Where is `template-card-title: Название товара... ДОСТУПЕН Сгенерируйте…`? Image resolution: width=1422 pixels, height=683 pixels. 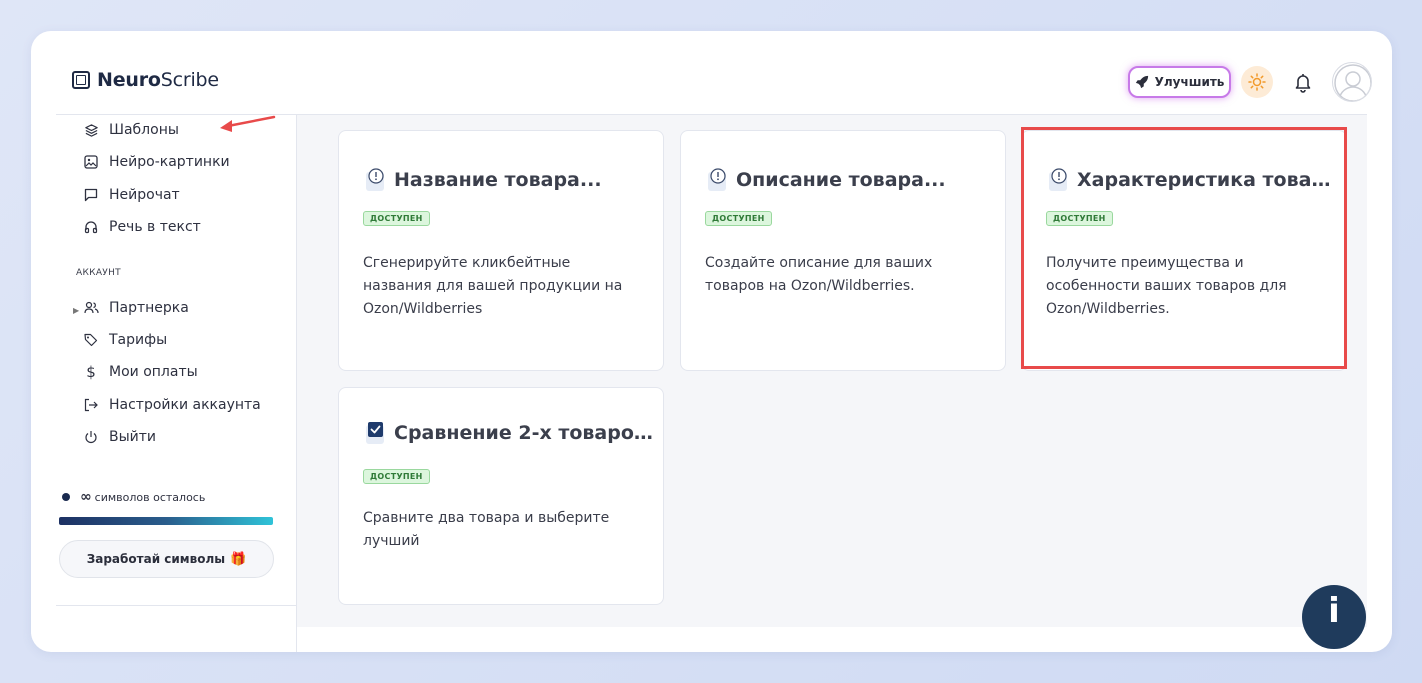
template-card-title: Название товара... ДОСТУПЕН Сгенерируйте… is located at coordinates (501, 250).